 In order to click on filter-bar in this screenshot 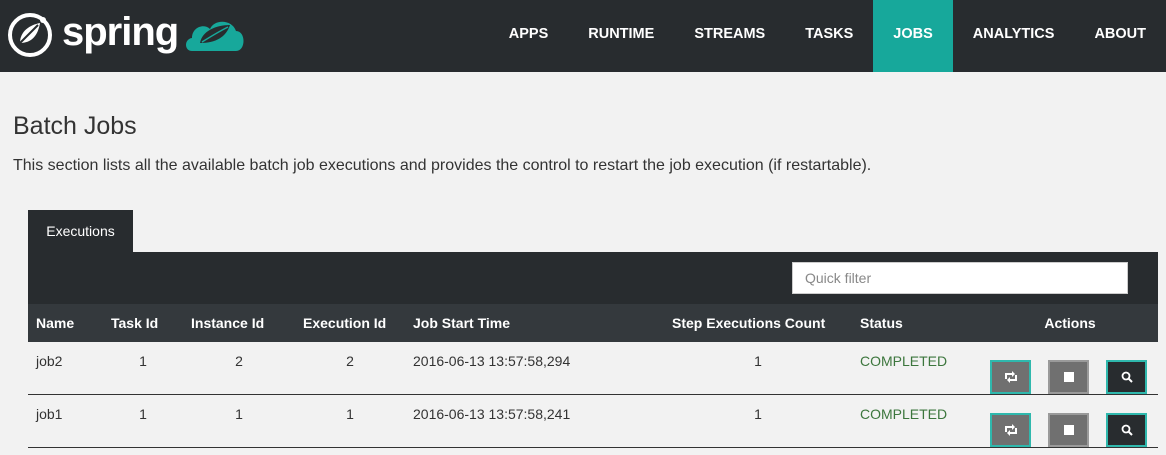, I will do `click(593, 278)`.